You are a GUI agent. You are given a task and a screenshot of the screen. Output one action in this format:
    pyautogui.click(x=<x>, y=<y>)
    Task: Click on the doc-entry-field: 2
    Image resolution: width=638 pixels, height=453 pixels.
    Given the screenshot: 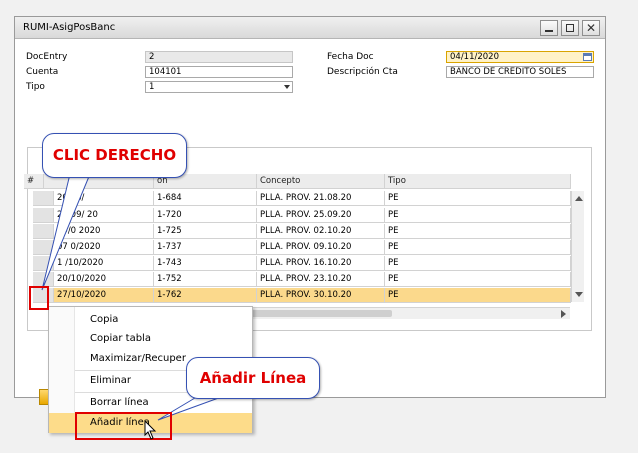 What is the action you would take?
    pyautogui.click(x=219, y=57)
    